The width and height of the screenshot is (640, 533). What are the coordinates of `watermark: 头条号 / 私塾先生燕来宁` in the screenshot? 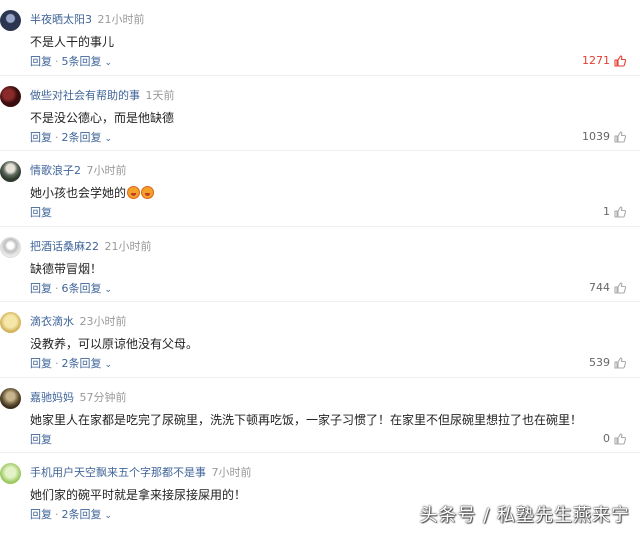 It's located at (524, 515).